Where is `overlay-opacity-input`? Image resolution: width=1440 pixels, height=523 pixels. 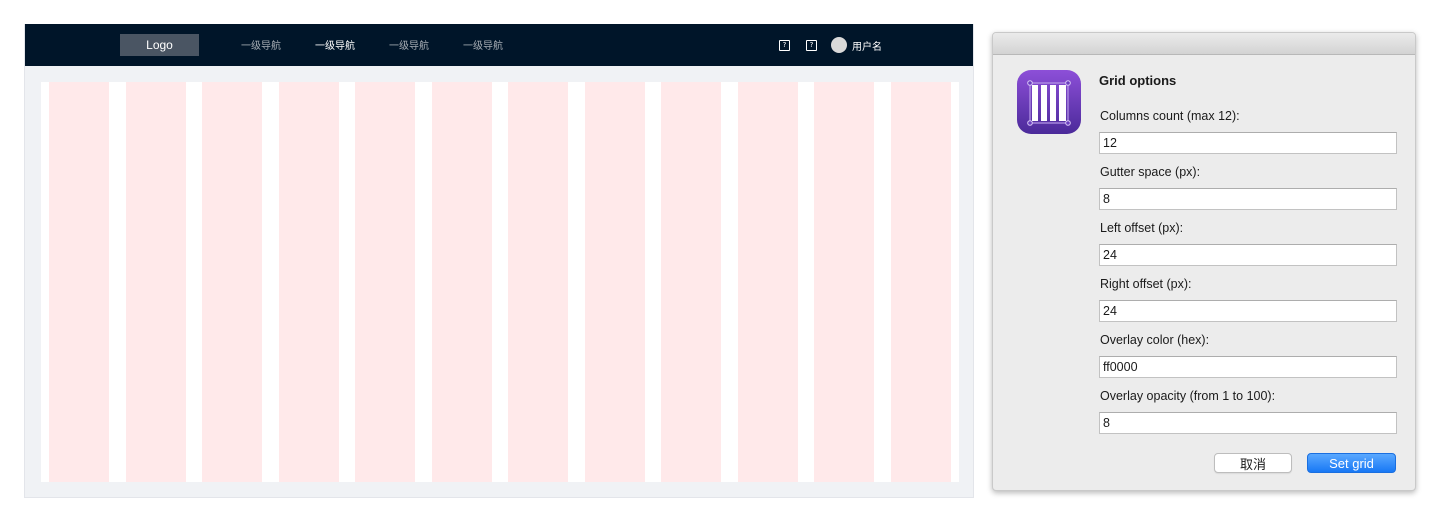
overlay-opacity-input is located at coordinates (1248, 423).